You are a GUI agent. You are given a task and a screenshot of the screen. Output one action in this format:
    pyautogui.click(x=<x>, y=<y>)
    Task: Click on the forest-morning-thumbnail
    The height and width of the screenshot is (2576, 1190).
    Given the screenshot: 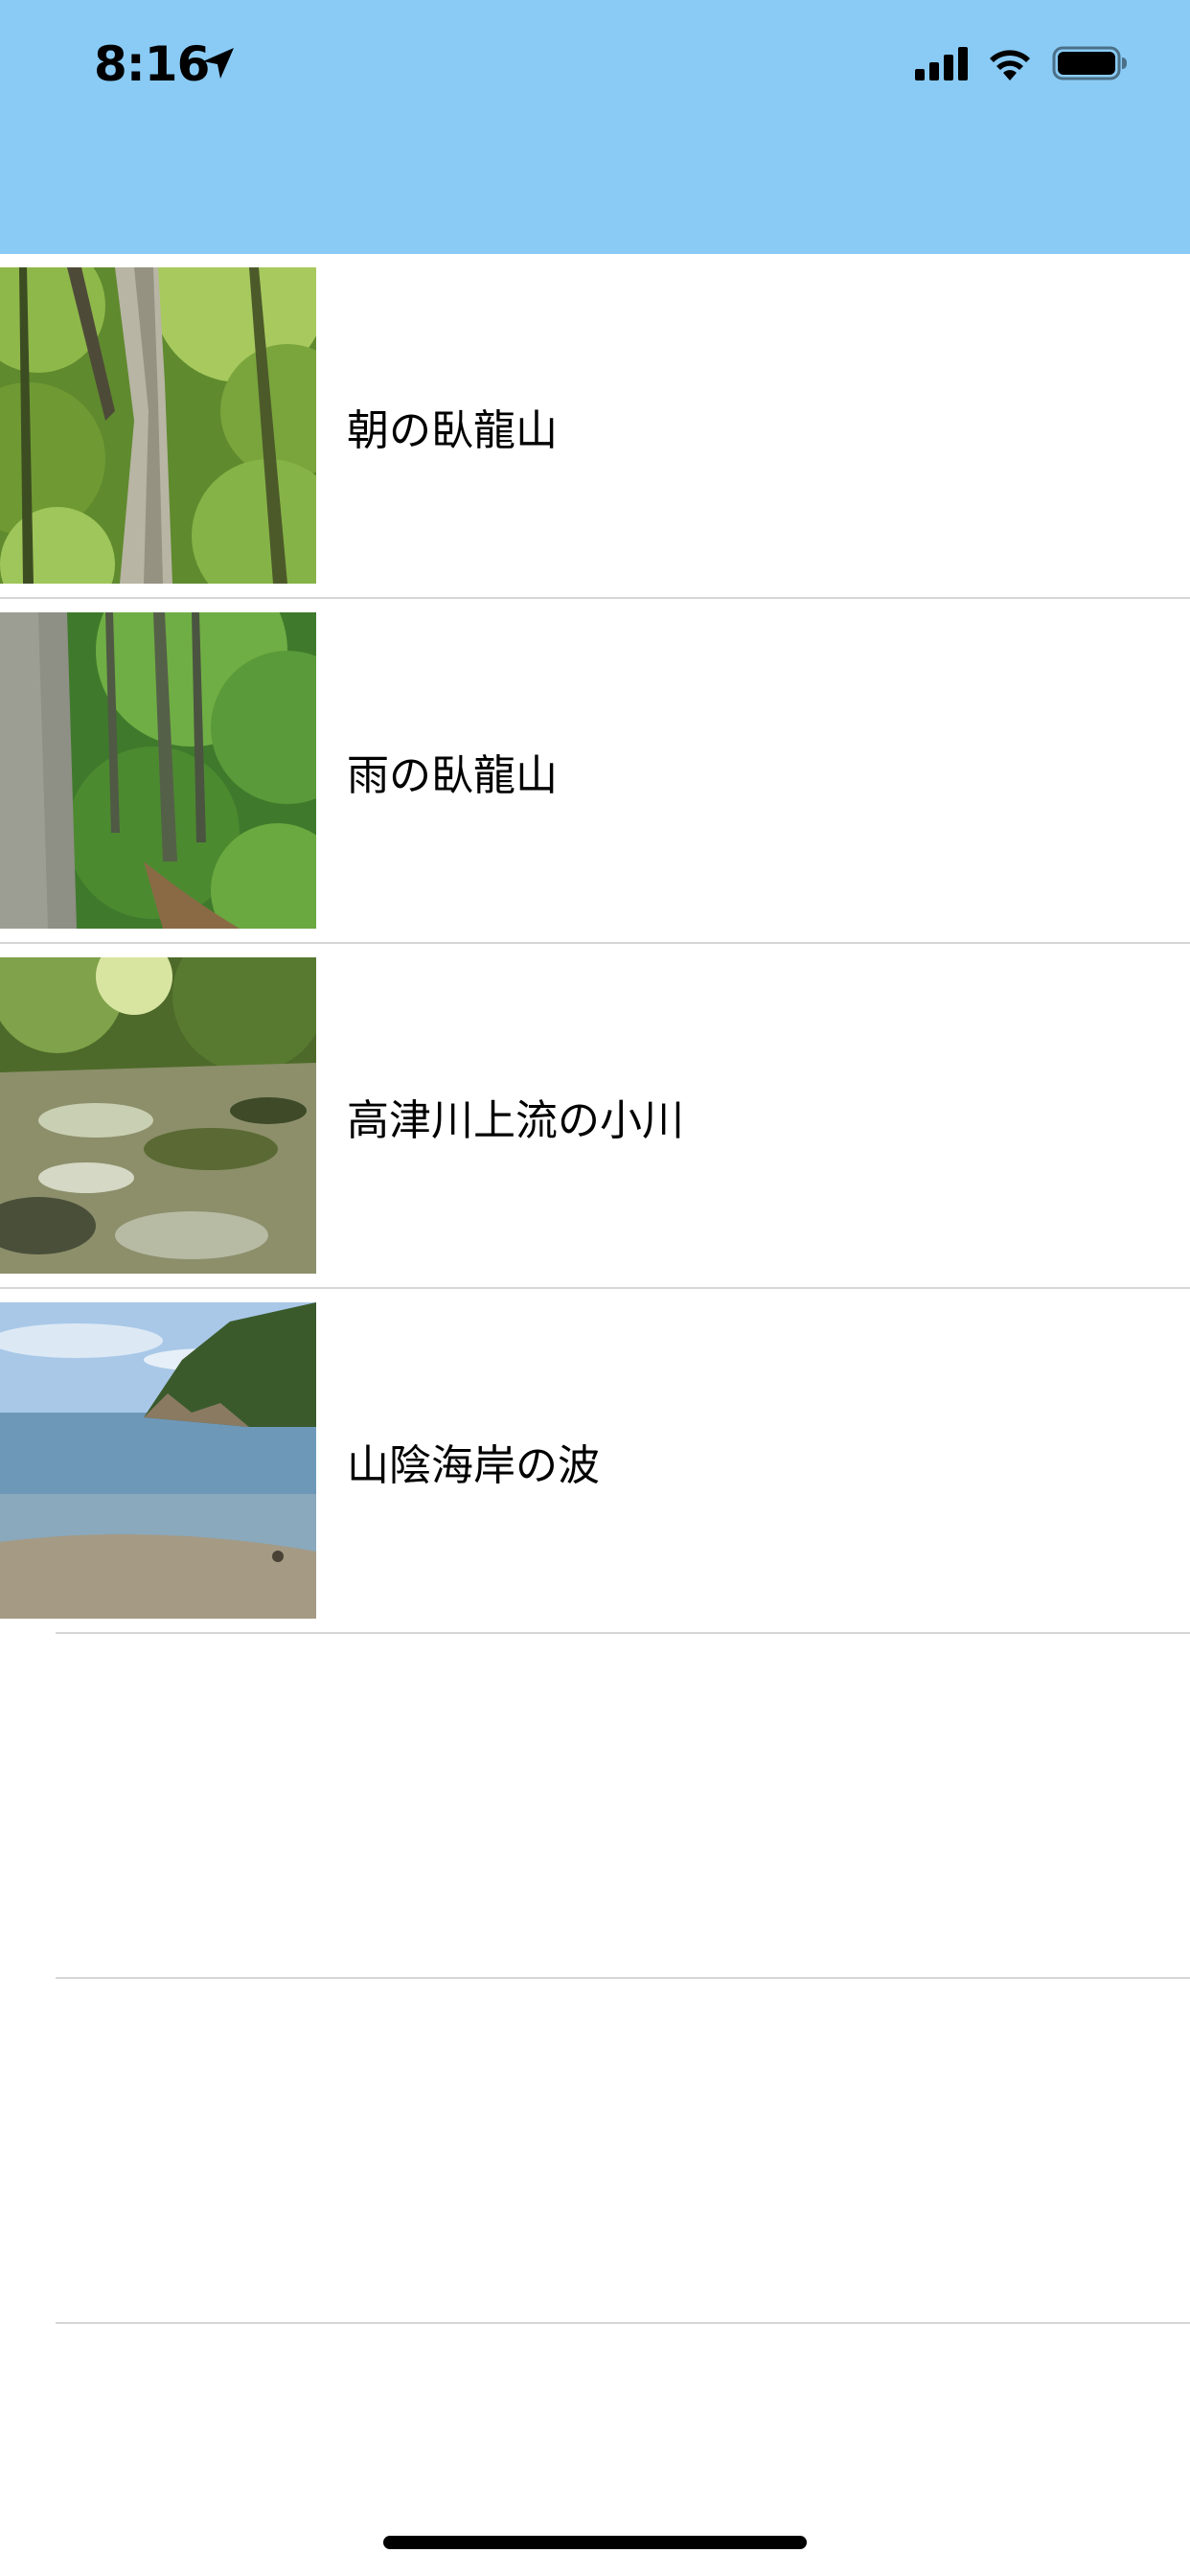 What is the action you would take?
    pyautogui.click(x=158, y=425)
    